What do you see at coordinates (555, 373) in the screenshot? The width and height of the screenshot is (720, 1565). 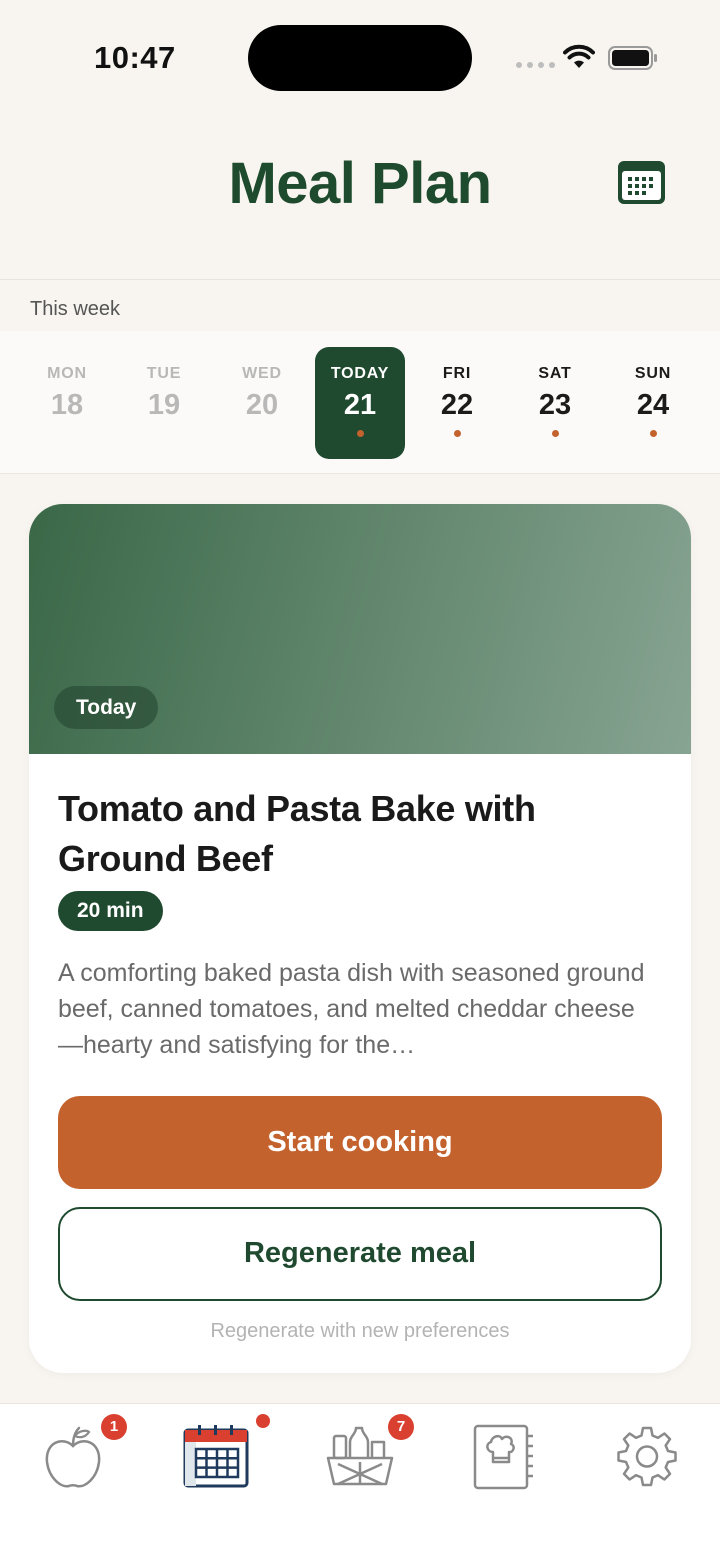 I see `day-name: SAT` at bounding box center [555, 373].